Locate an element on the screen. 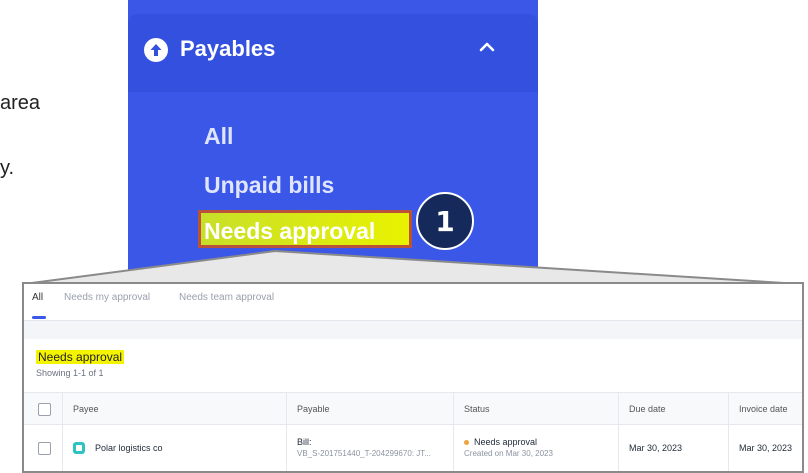 The height and width of the screenshot is (473, 808). row-select-cell is located at coordinates (43, 448).